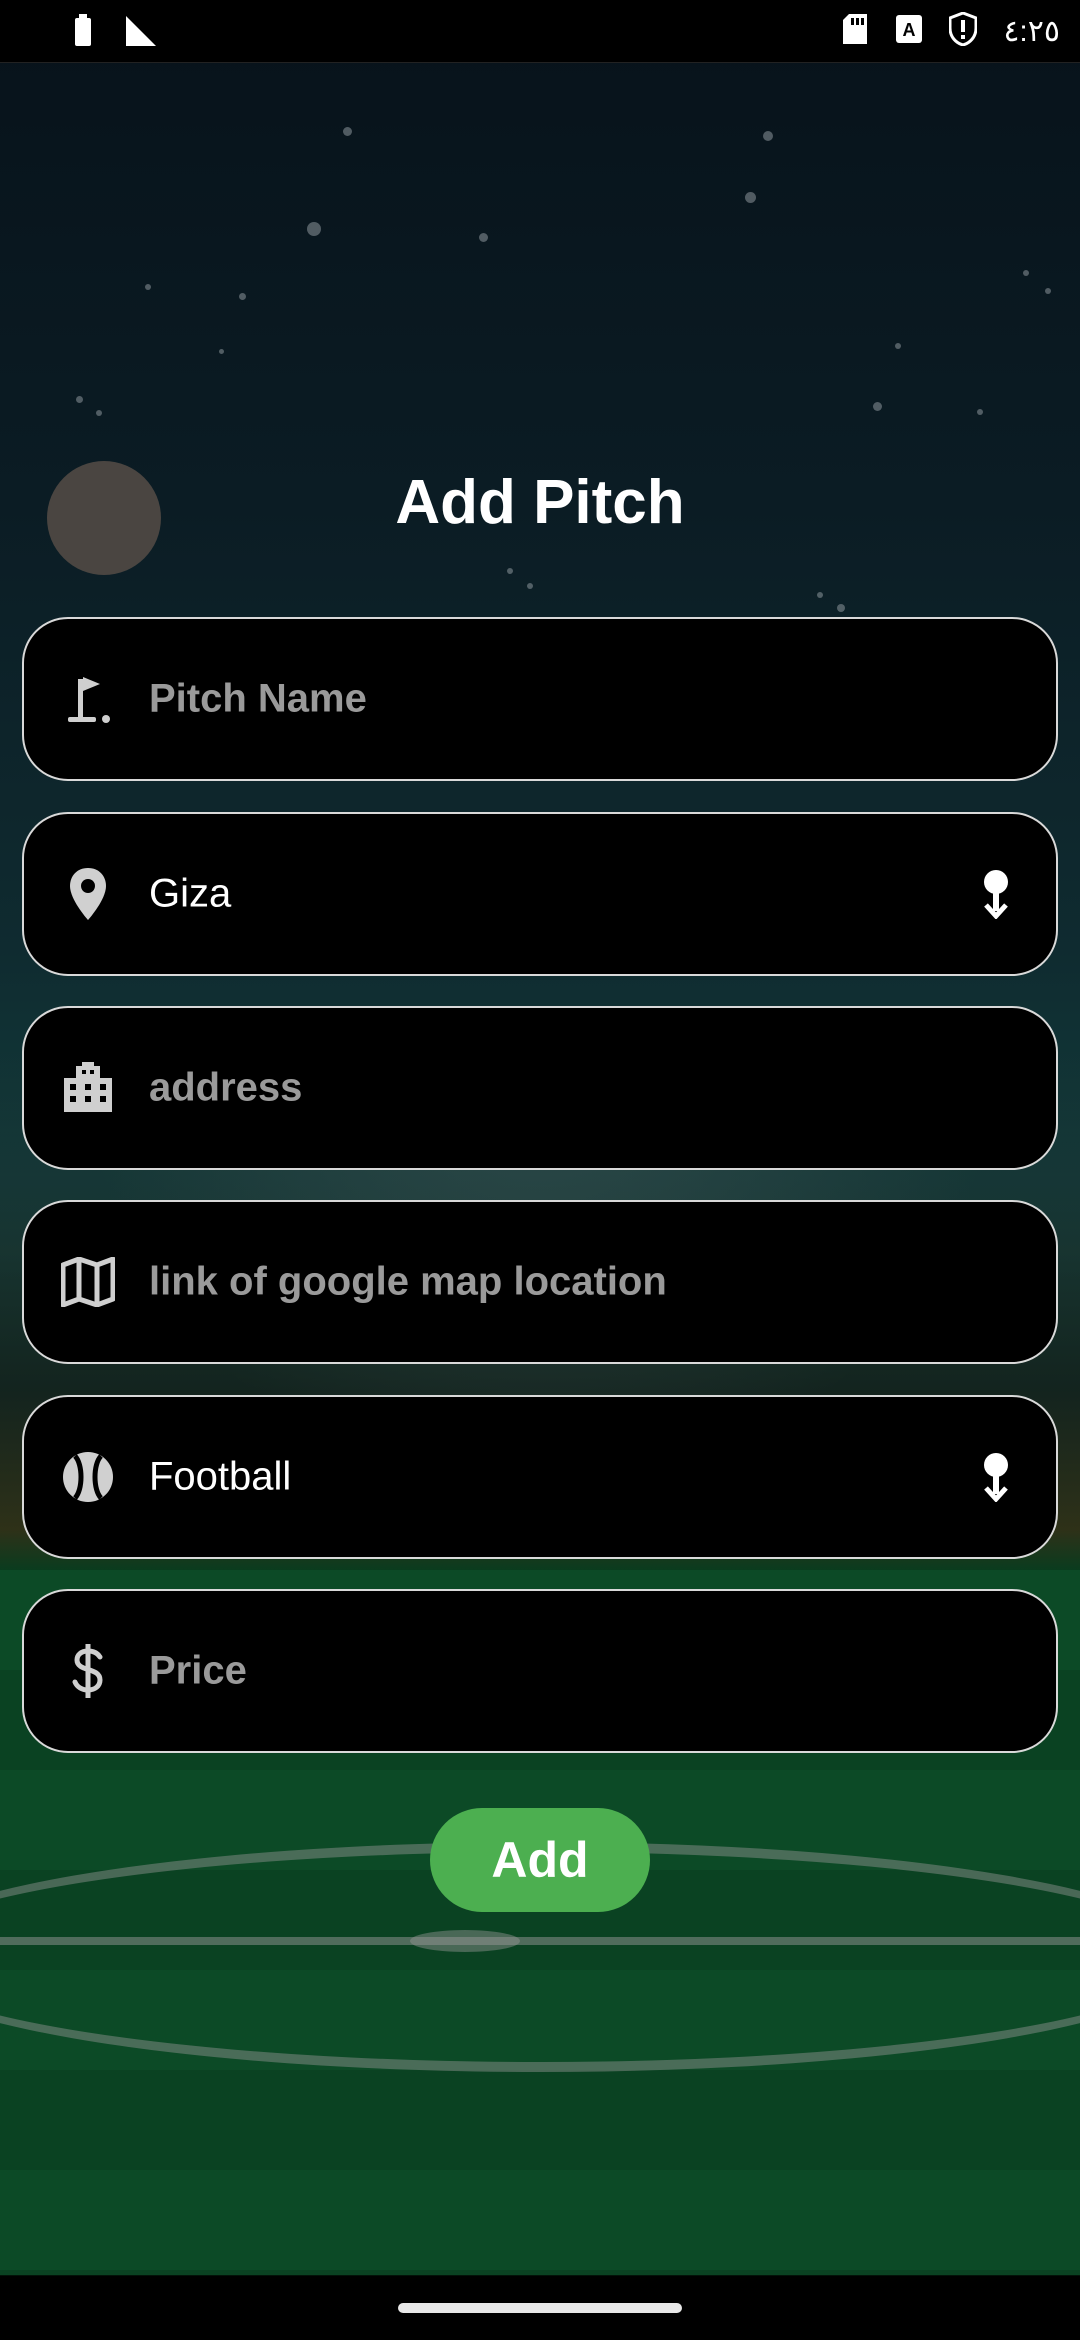 The image size is (1080, 2340). Describe the element at coordinates (220, 1476) in the screenshot. I see `sport-value: Football` at that location.